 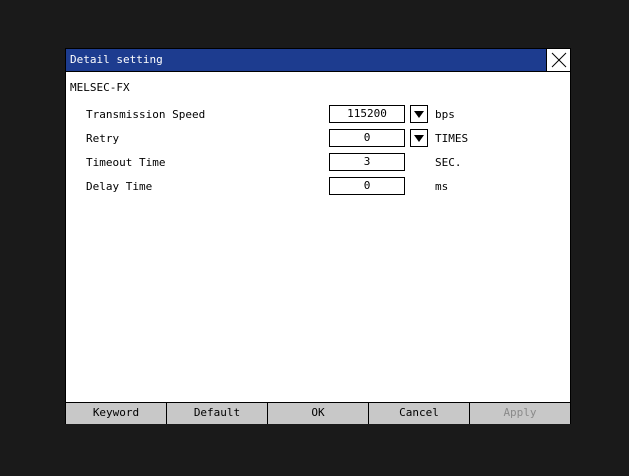 What do you see at coordinates (119, 186) in the screenshot?
I see `delay-time-label: Delay Time` at bounding box center [119, 186].